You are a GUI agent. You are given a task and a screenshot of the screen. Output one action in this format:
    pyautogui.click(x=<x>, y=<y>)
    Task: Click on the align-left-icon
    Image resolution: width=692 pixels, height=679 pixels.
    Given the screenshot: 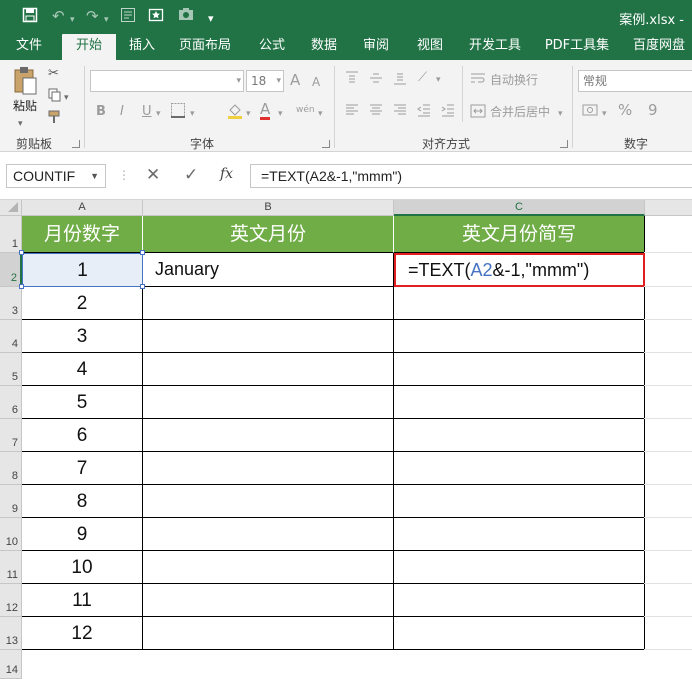 What is the action you would take?
    pyautogui.click(x=352, y=112)
    